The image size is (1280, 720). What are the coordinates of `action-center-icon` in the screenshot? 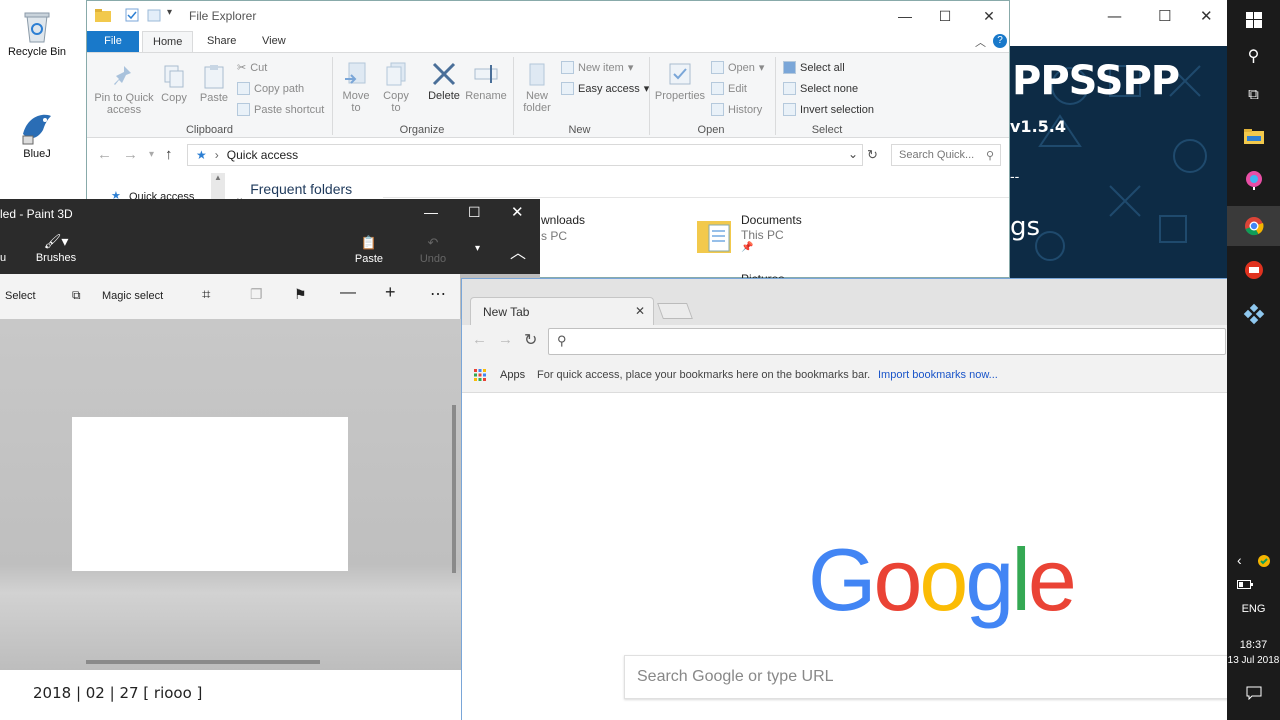 It's located at (1254, 694).